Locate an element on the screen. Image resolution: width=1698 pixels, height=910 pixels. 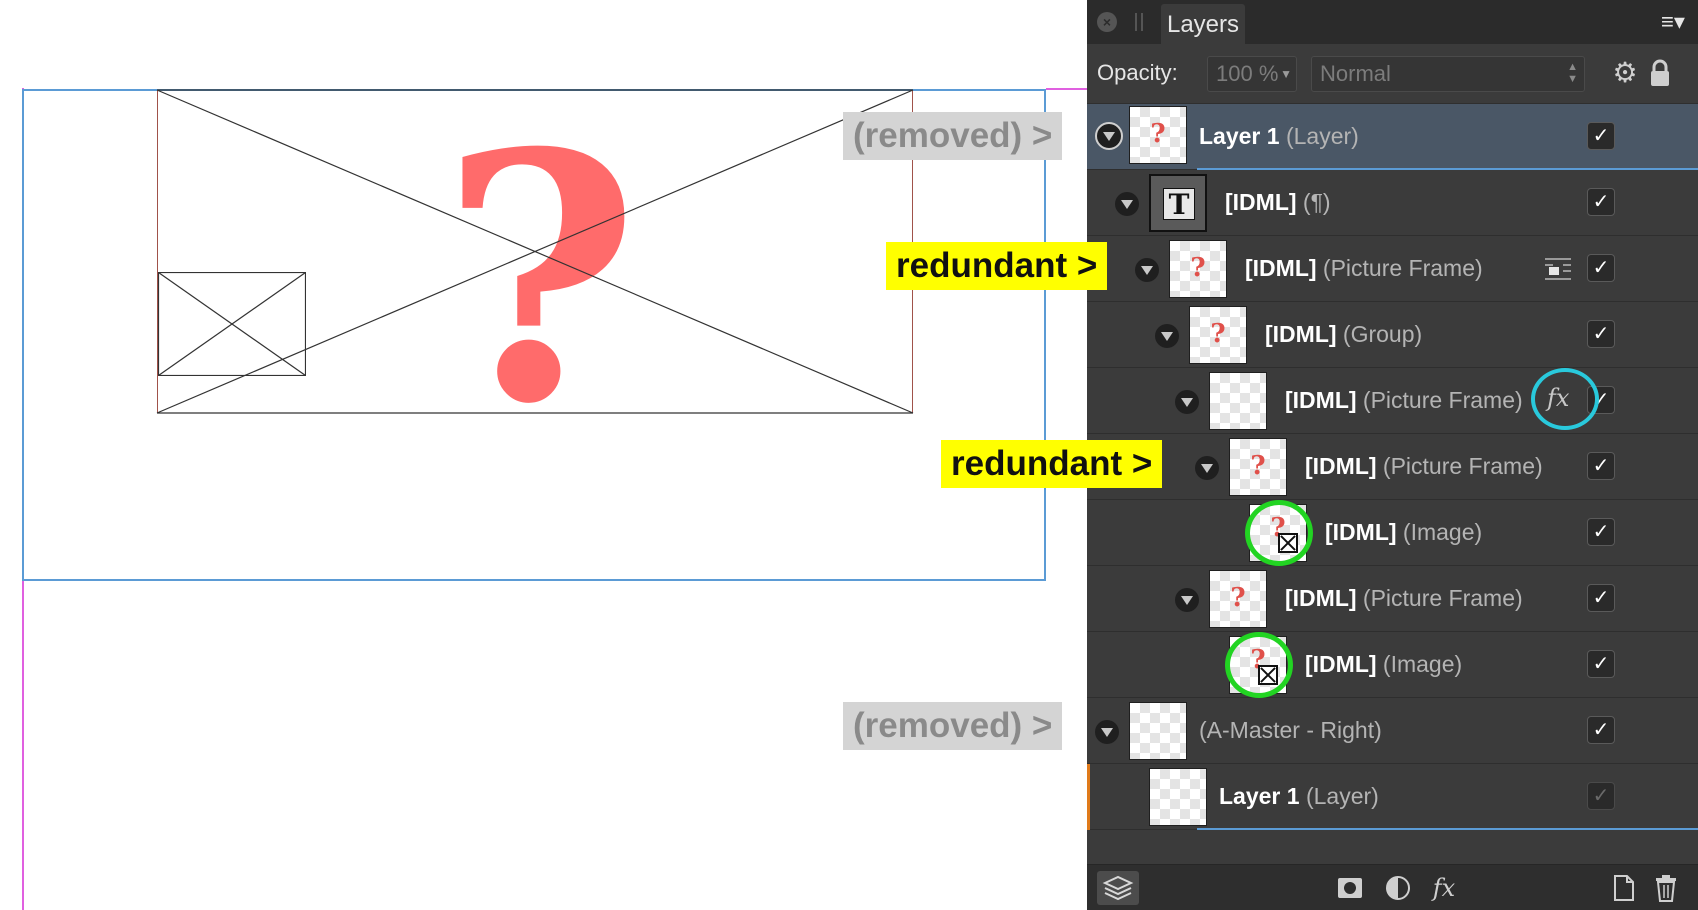
layer-row: Layer 1 (Layer) ✓ is located at coordinates (1392, 797).